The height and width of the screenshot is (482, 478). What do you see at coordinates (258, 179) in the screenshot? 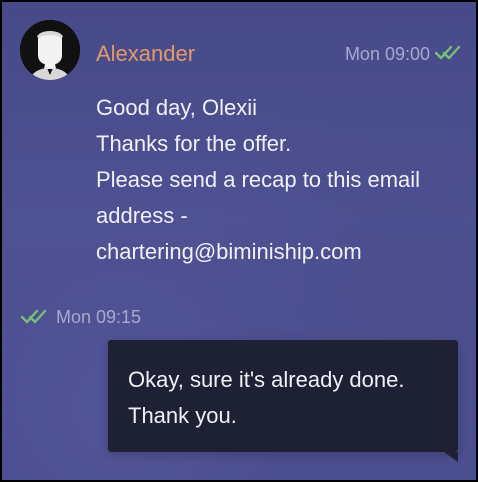
I see `incoming-message-line: Please send a recap to this email` at bounding box center [258, 179].